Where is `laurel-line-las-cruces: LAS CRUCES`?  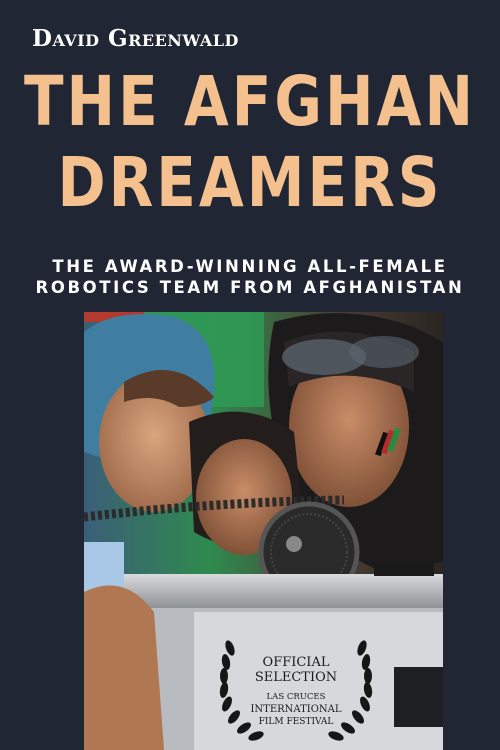
laurel-line-las-cruces: LAS CRUCES is located at coordinates (296, 697).